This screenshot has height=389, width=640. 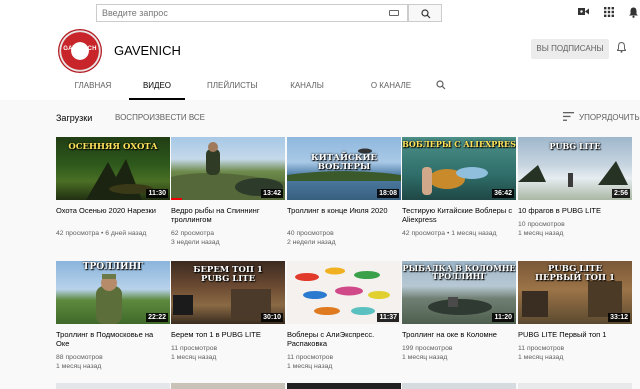 I want to click on video-meta: 62 просмотра, so click(x=193, y=233).